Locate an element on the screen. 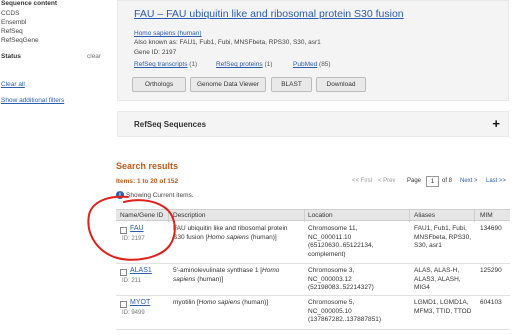 The height and width of the screenshot is (335, 512). pubmed-meta: PubMed (85) is located at coordinates (312, 64).